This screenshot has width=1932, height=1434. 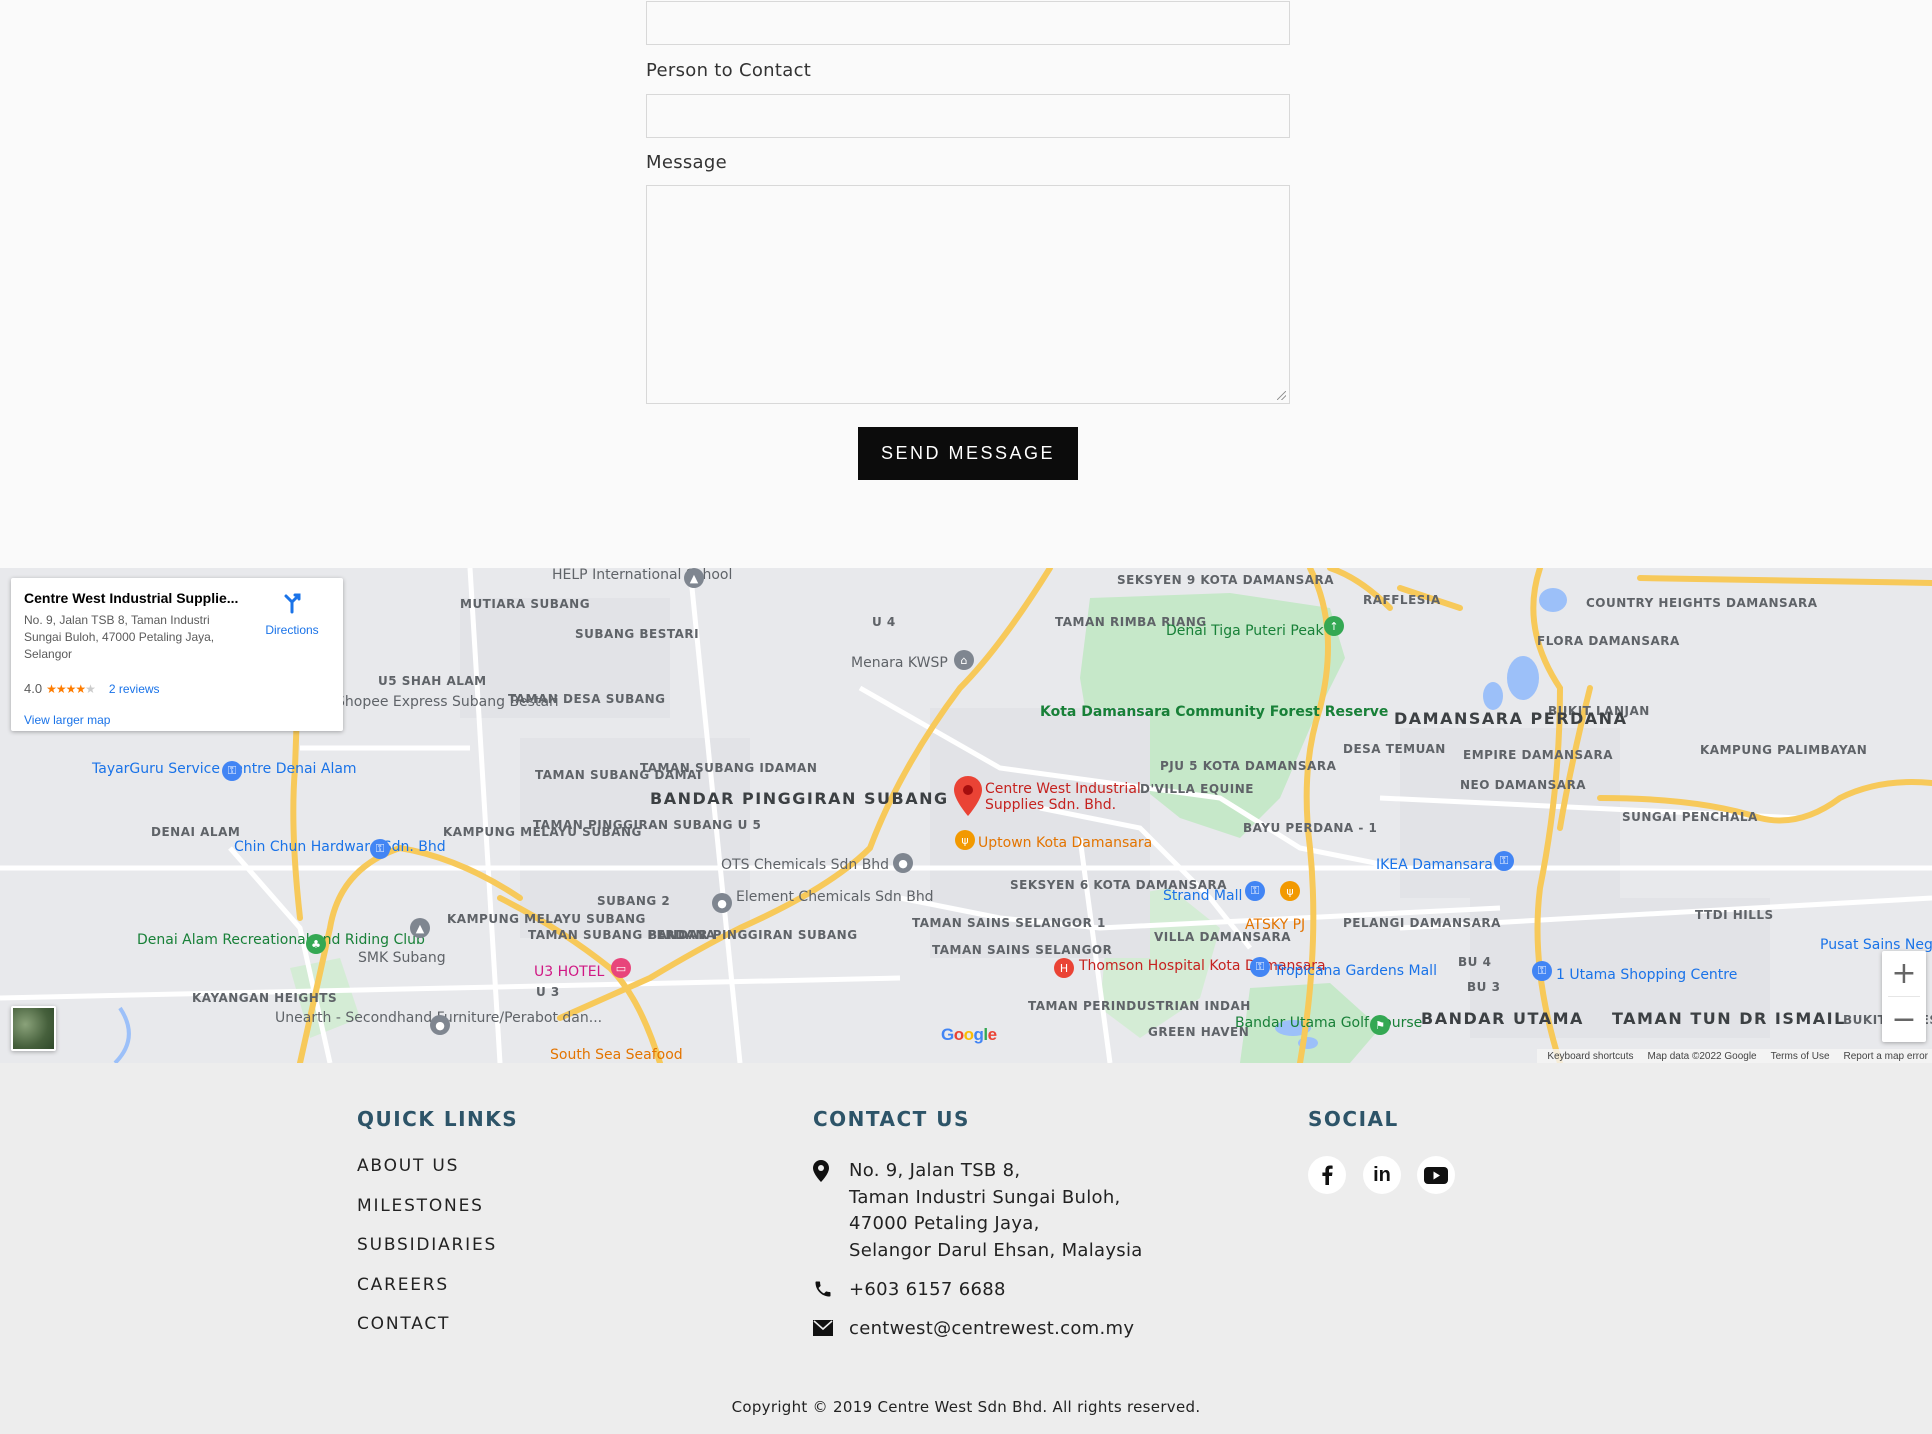 I want to click on map-area-label: BANDAR PINGGIRAN SUBANG, so click(x=753, y=935).